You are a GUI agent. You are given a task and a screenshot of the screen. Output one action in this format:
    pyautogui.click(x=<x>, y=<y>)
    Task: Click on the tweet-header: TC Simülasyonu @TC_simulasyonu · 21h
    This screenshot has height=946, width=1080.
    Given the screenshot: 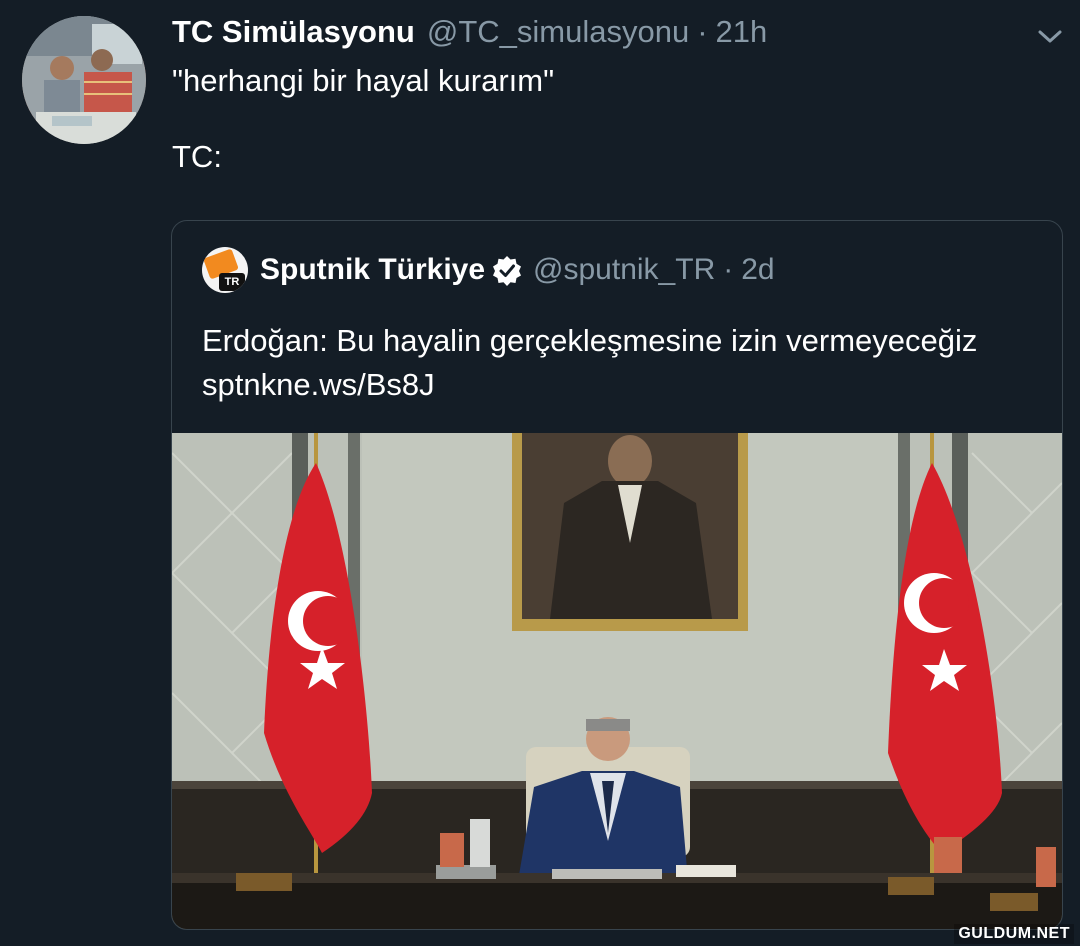 What is the action you would take?
    pyautogui.click(x=469, y=34)
    